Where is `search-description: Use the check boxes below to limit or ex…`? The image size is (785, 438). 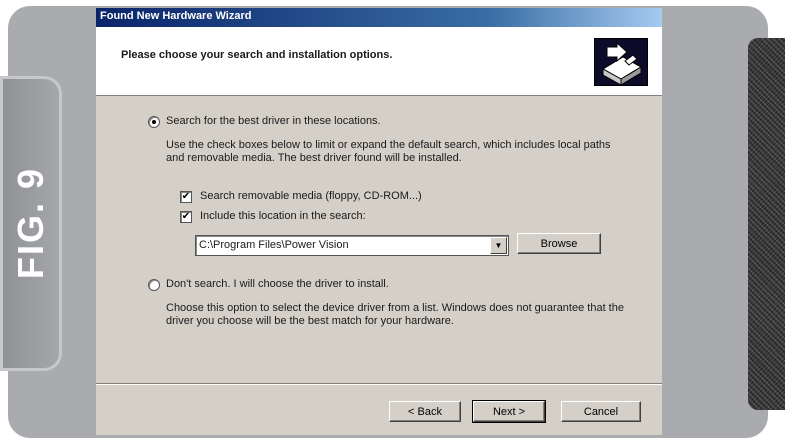 search-description: Use the check boxes below to limit or ex… is located at coordinates (388, 151).